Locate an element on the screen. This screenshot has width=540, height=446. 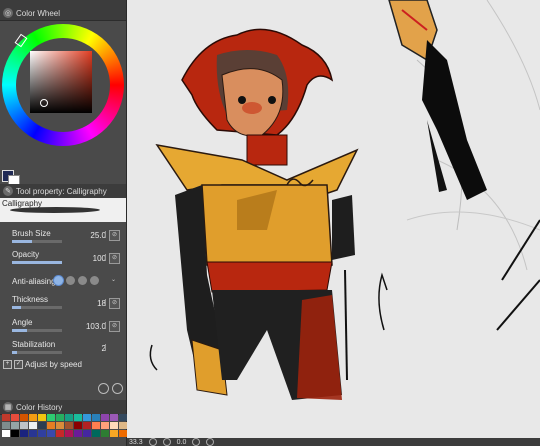
chevron-down-icon: ⌄ is located at coordinates (113, 280).